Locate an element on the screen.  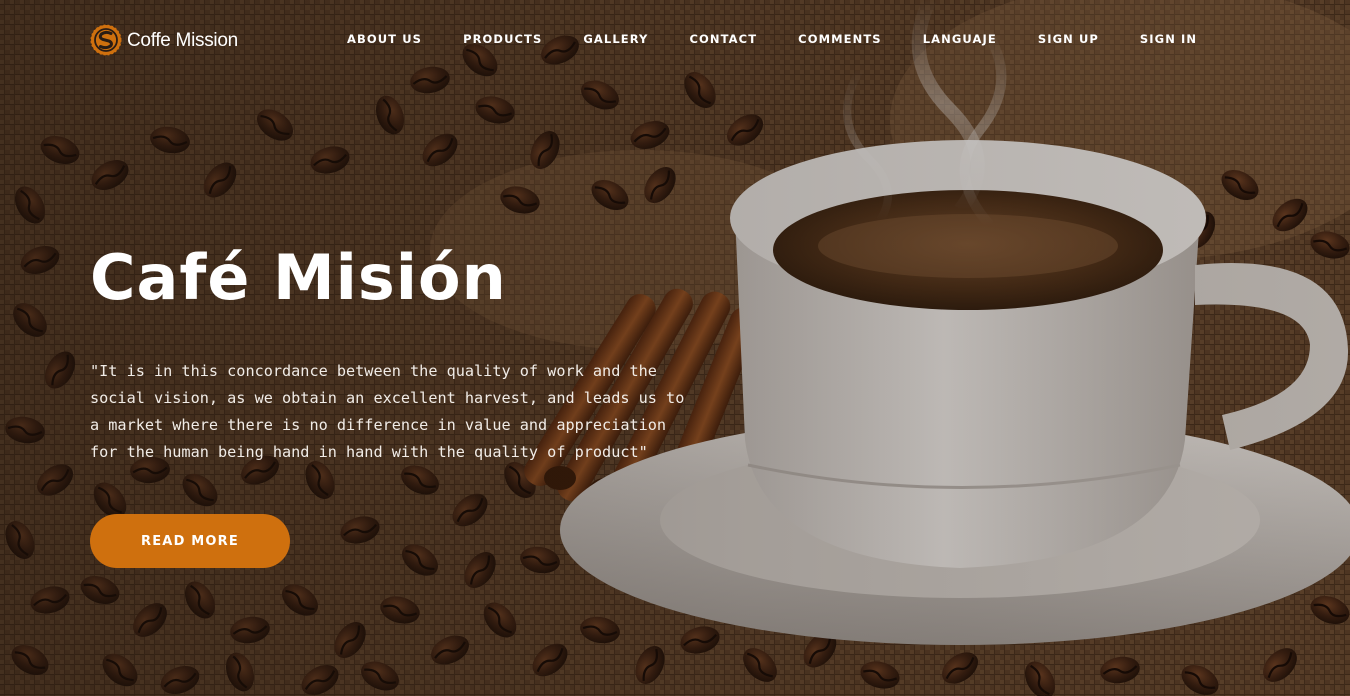
nav-about-us: ABOUT US is located at coordinates (384, 39).